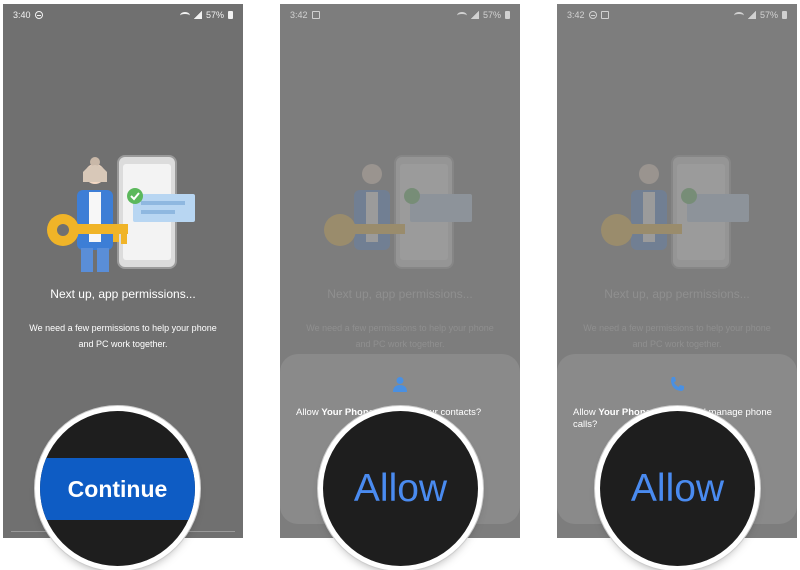  What do you see at coordinates (230, 15) in the screenshot?
I see `battery-icon` at bounding box center [230, 15].